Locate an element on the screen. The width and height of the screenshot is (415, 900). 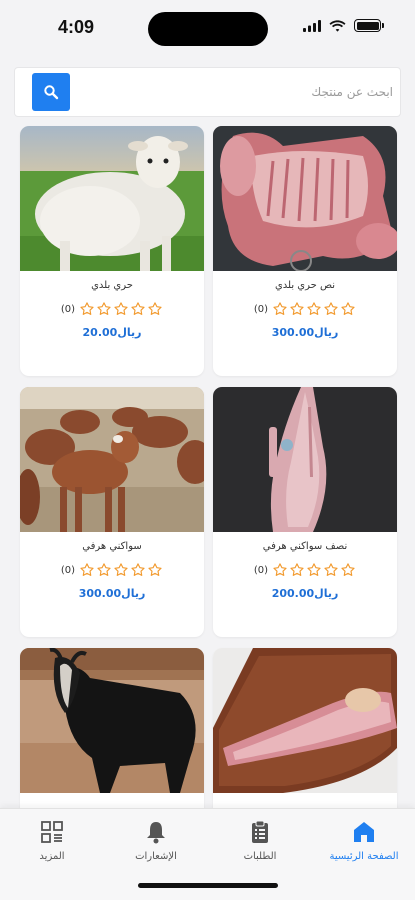
clipboard-icon is located at coordinates (260, 831).